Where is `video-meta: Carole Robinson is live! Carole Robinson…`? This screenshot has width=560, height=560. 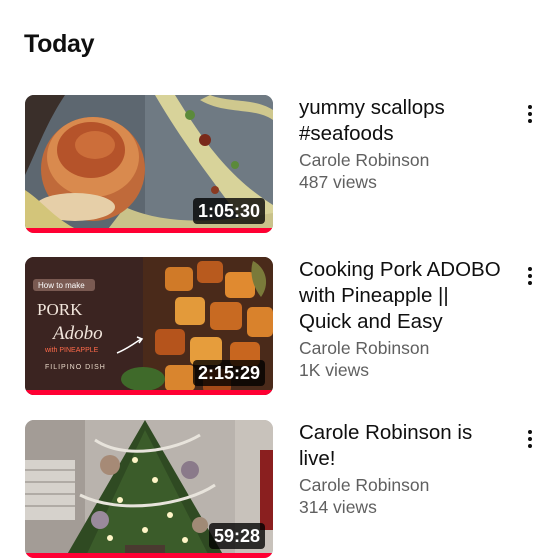
video-meta: Carole Robinson is live! Carole Robinson… is located at coordinates (403, 469).